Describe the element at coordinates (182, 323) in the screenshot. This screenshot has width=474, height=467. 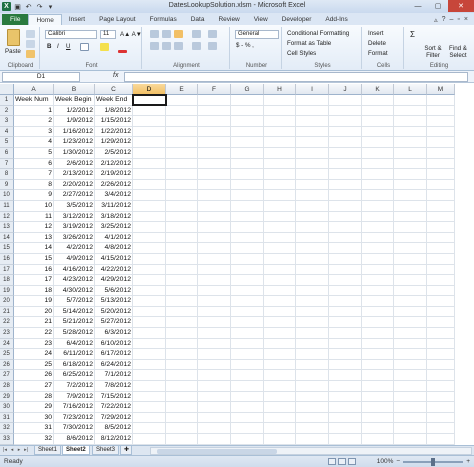
I see `cell-e22` at that location.